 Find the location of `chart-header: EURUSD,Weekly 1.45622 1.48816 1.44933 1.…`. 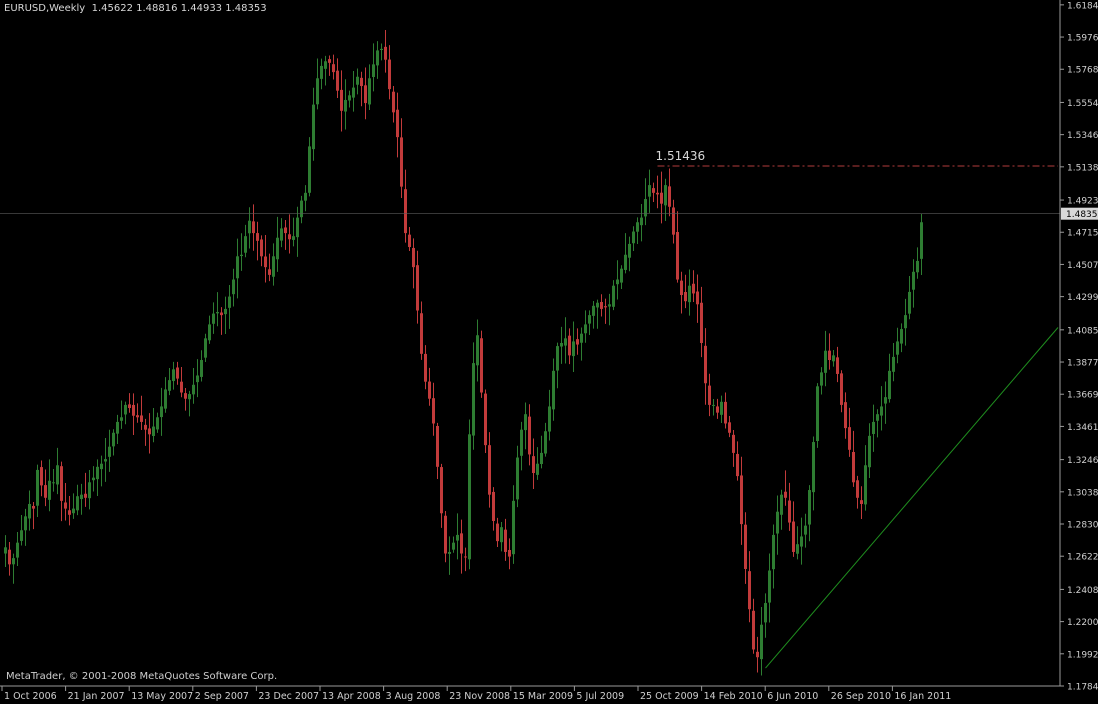

chart-header: EURUSD,Weekly 1.45622 1.48816 1.44933 1.… is located at coordinates (135, 8).